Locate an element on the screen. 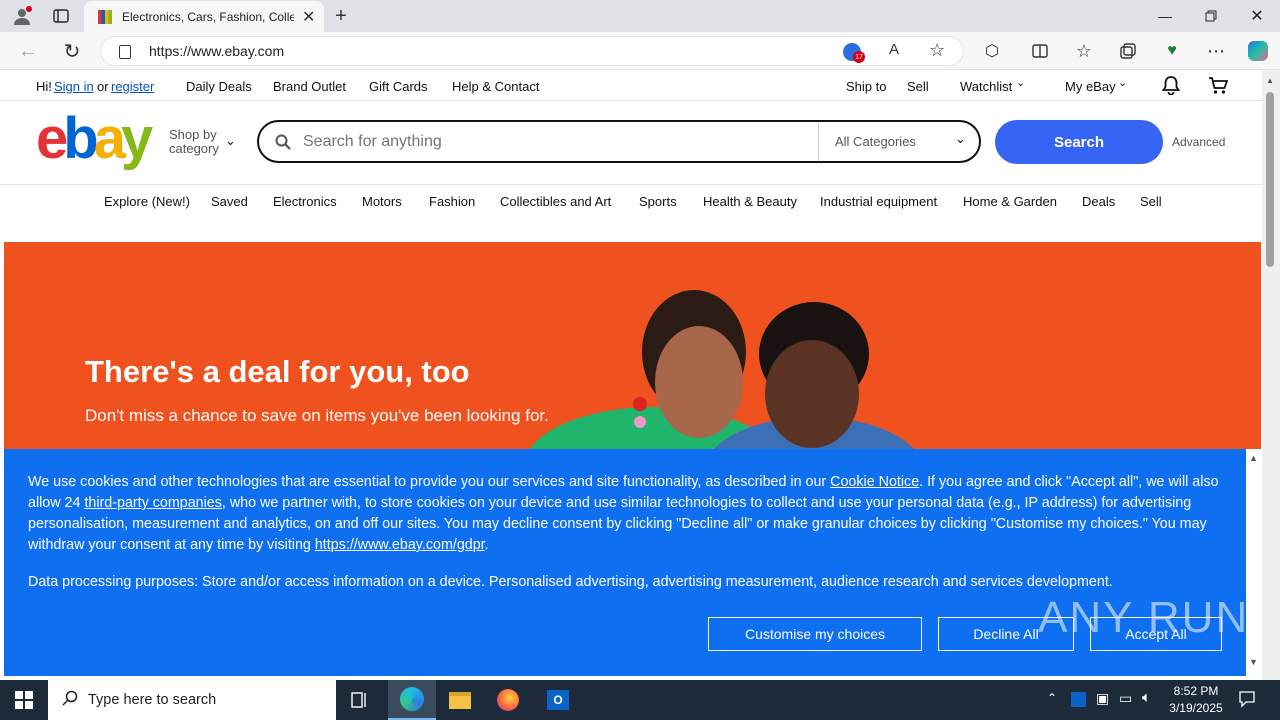  profile-icon is located at coordinates (22, 16).